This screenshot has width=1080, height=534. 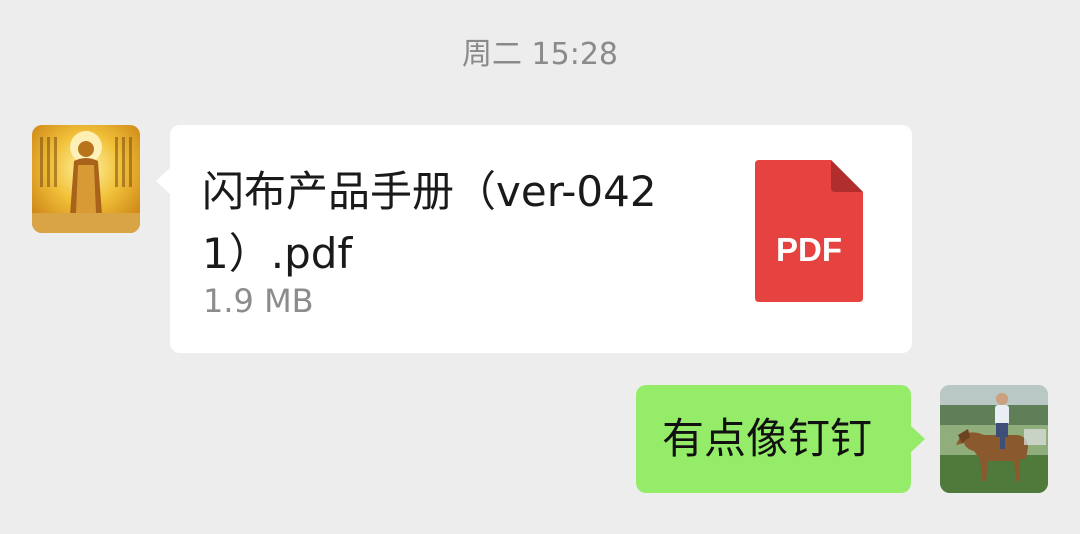 What do you see at coordinates (429, 222) in the screenshot?
I see `file-name: 闪布产品手册（ver-0421）.pdf` at bounding box center [429, 222].